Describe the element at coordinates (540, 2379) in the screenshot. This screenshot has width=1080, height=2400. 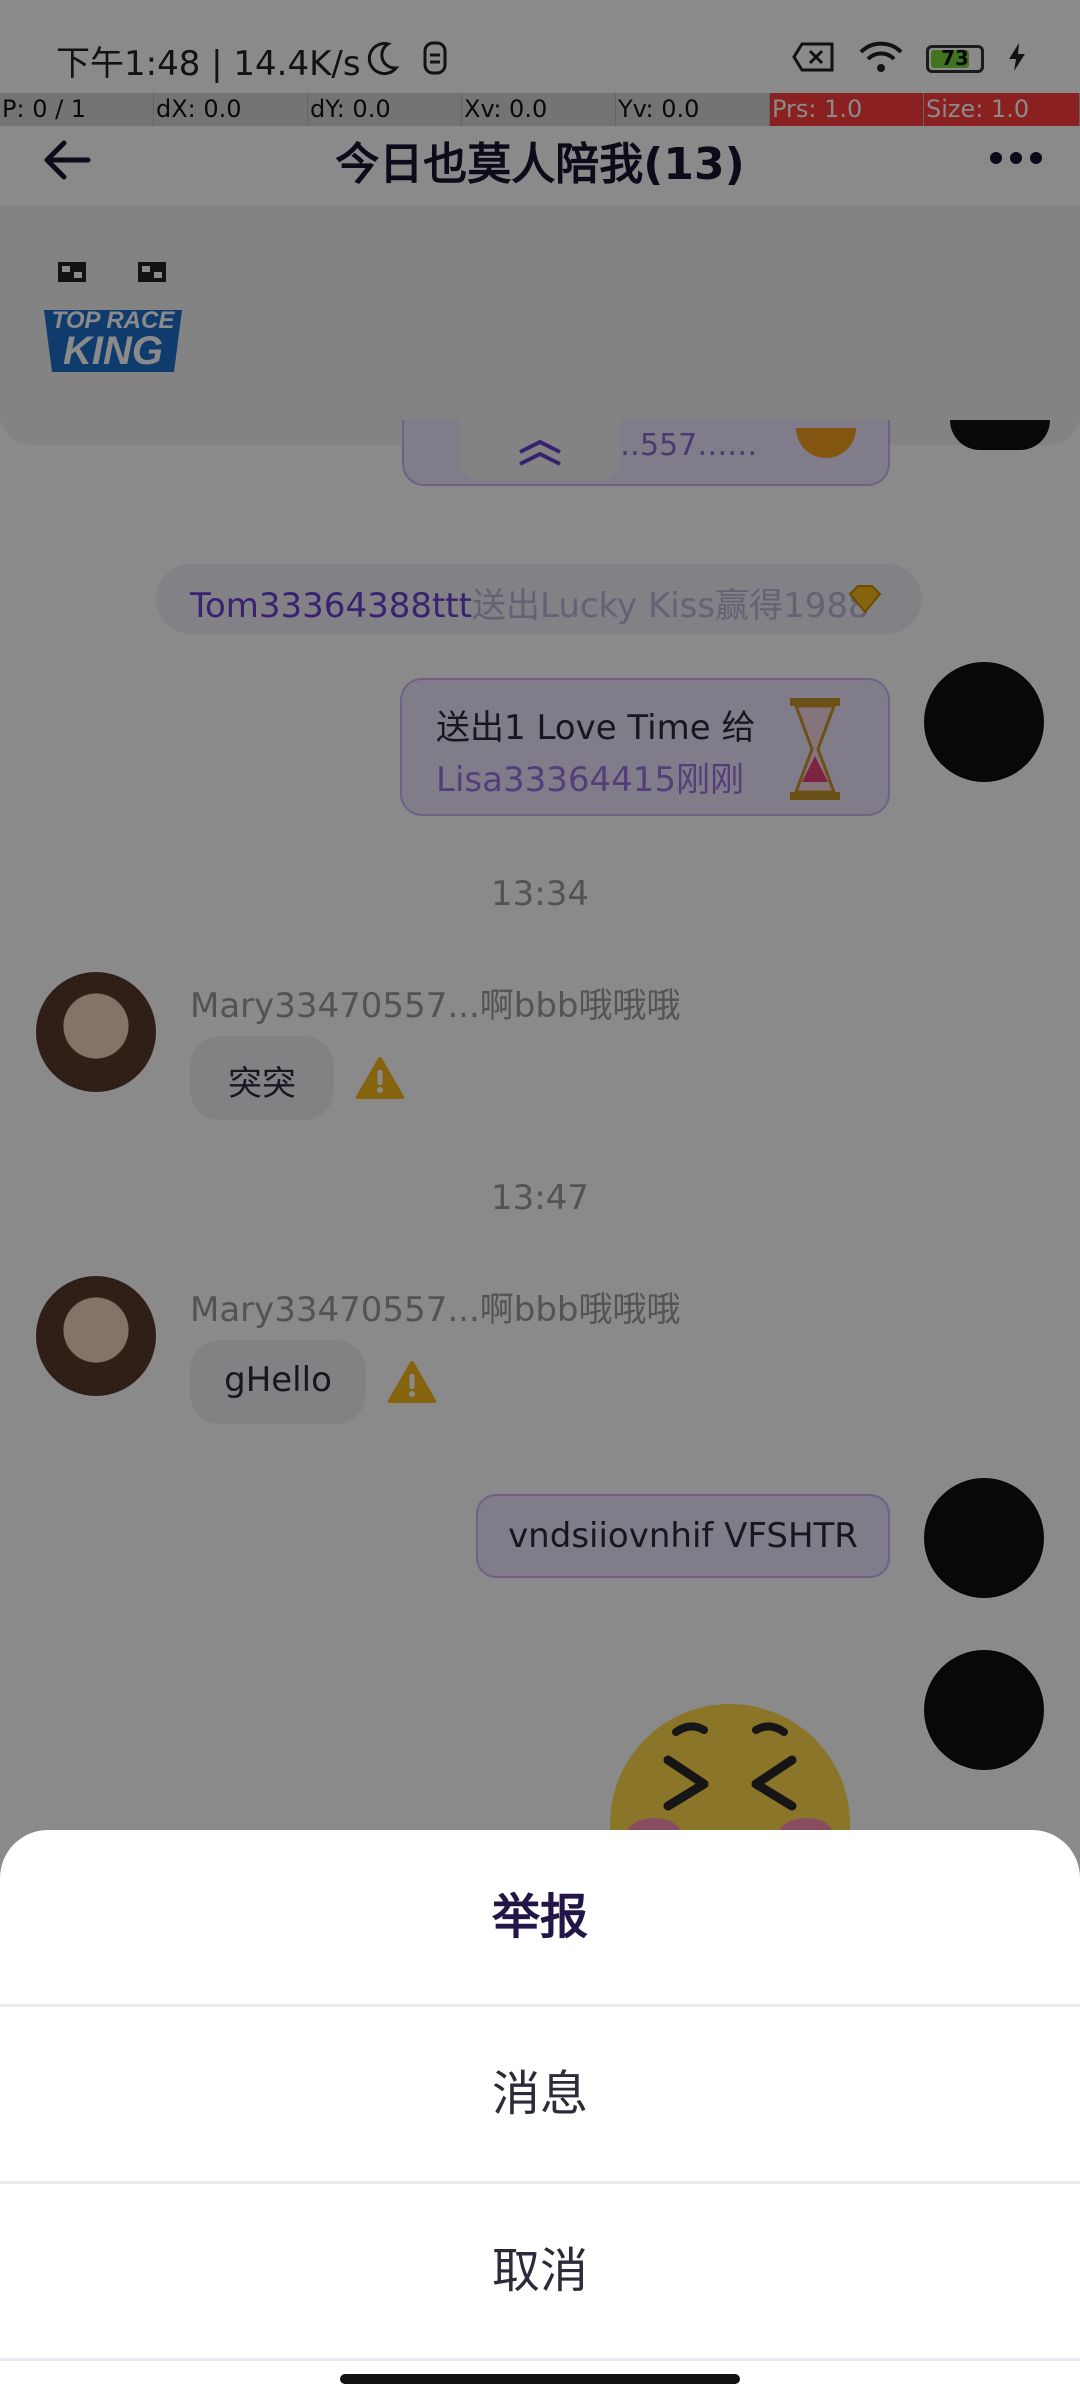
I see `home-indicator` at that location.